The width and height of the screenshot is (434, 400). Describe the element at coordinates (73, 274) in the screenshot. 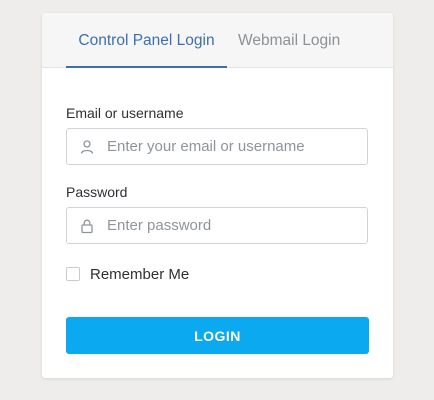

I see `remember-me-checkbox` at that location.